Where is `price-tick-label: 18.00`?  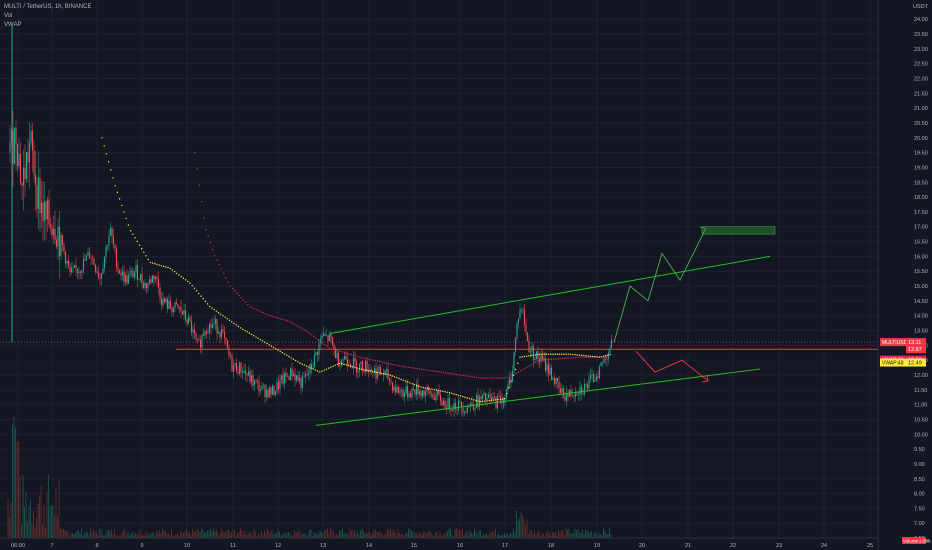 price-tick-label: 18.00 is located at coordinates (921, 198).